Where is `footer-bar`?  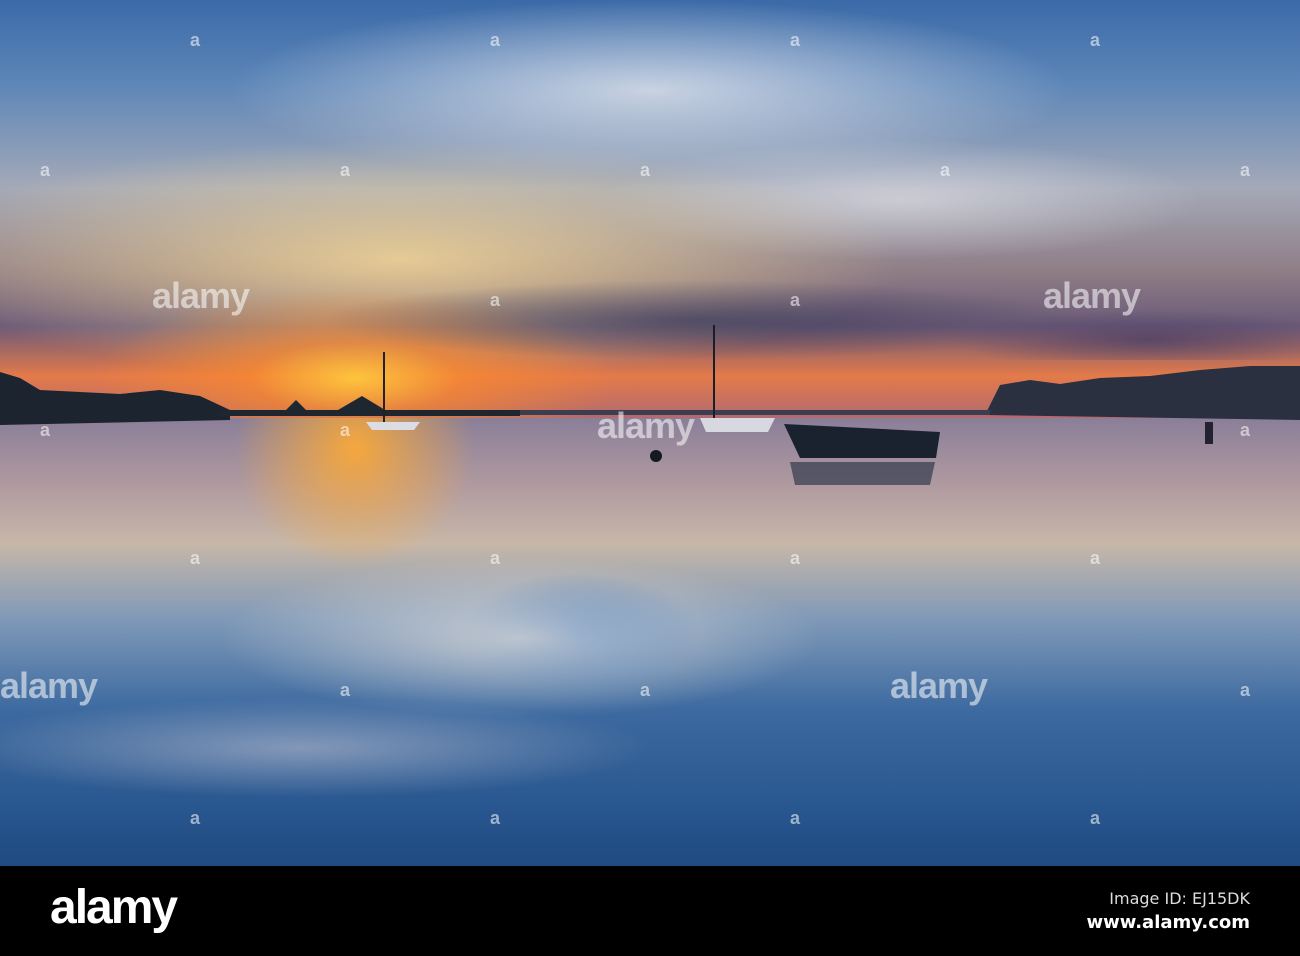
footer-bar is located at coordinates (650, 911).